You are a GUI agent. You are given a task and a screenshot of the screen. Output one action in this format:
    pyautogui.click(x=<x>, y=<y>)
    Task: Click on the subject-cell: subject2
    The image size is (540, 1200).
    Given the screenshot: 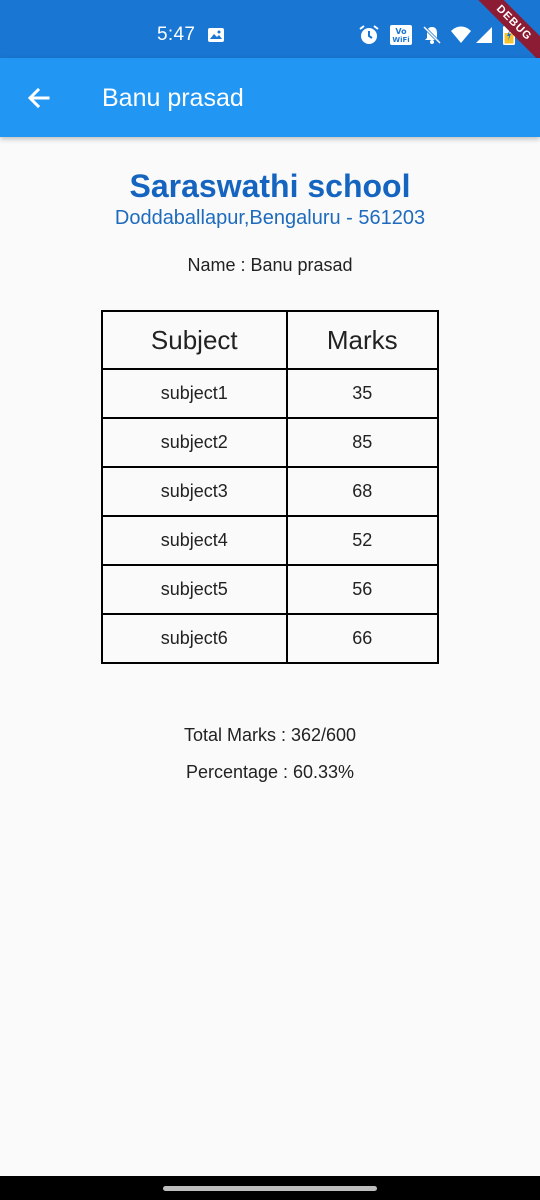 What is the action you would take?
    pyautogui.click(x=194, y=442)
    